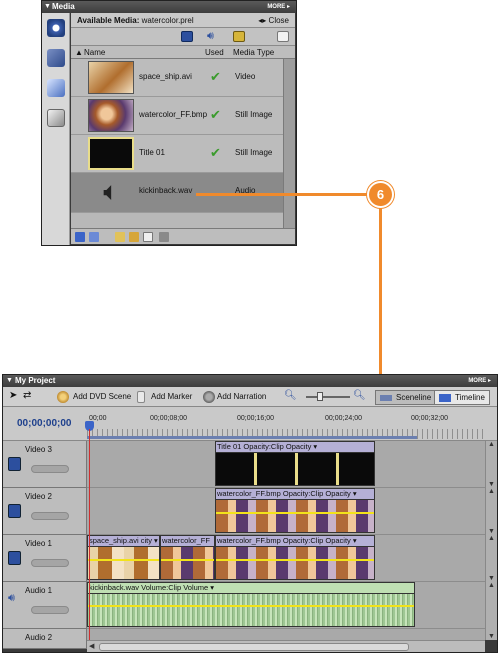  Describe the element at coordinates (177, 116) in the screenshot. I see `media-item: watercolor_FF.bmp ✔ Still Image` at that location.